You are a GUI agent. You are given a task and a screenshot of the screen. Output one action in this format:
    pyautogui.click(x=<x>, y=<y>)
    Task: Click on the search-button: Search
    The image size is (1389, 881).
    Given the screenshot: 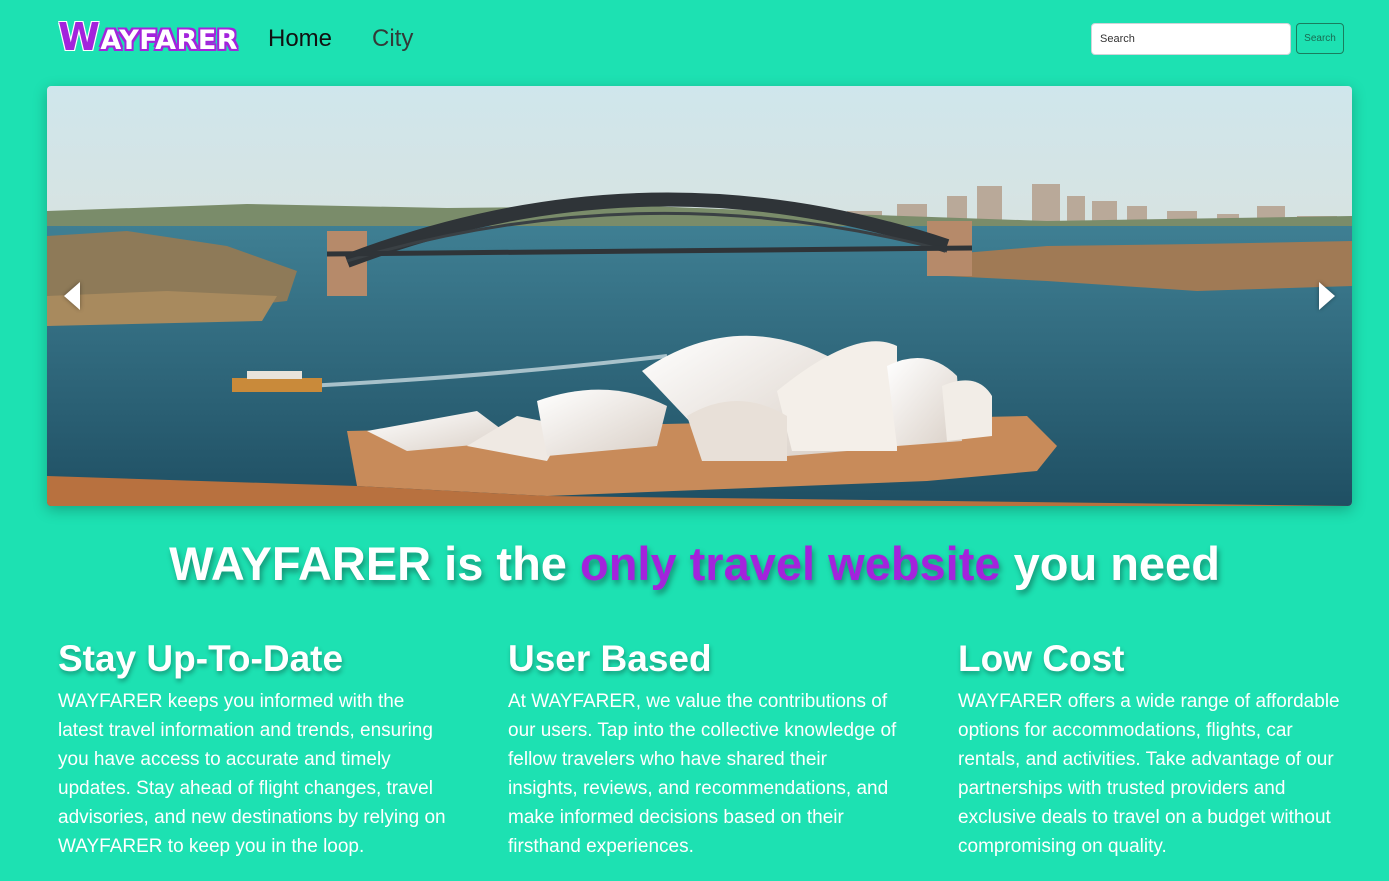 What is the action you would take?
    pyautogui.click(x=1320, y=38)
    